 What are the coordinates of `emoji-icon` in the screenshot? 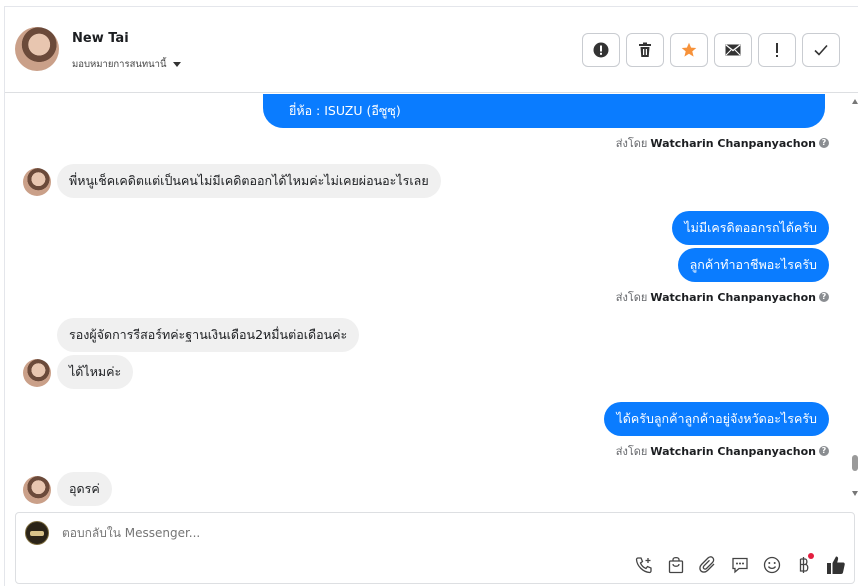 It's located at (772, 565).